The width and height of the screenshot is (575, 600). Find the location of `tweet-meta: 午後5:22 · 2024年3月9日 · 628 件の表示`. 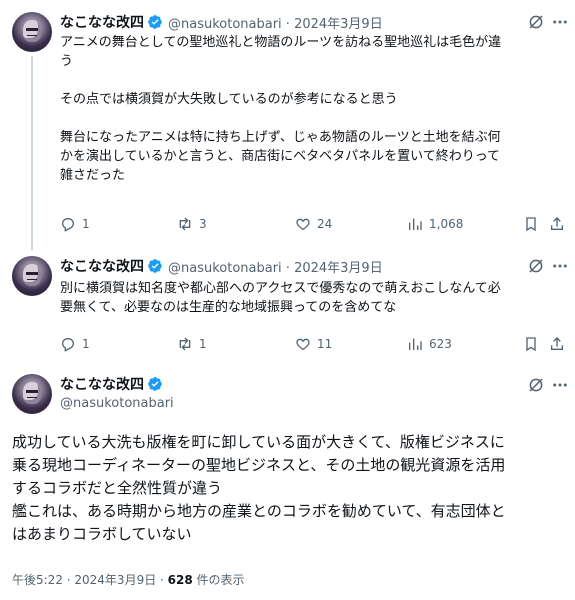

tweet-meta: 午後5:22 · 2024年3月9日 · 628 件の表示 is located at coordinates (128, 579).